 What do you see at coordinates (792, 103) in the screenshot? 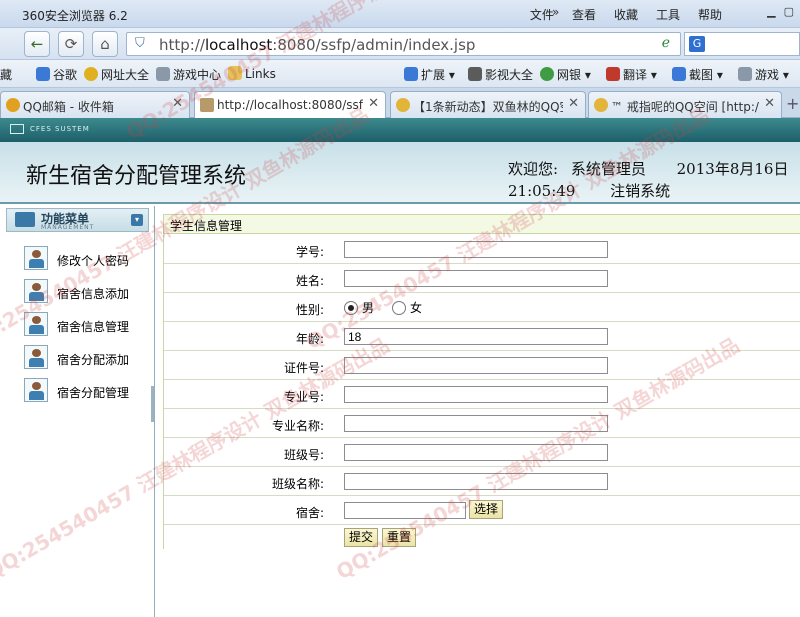
I see `new-tab-icon: +` at bounding box center [792, 103].